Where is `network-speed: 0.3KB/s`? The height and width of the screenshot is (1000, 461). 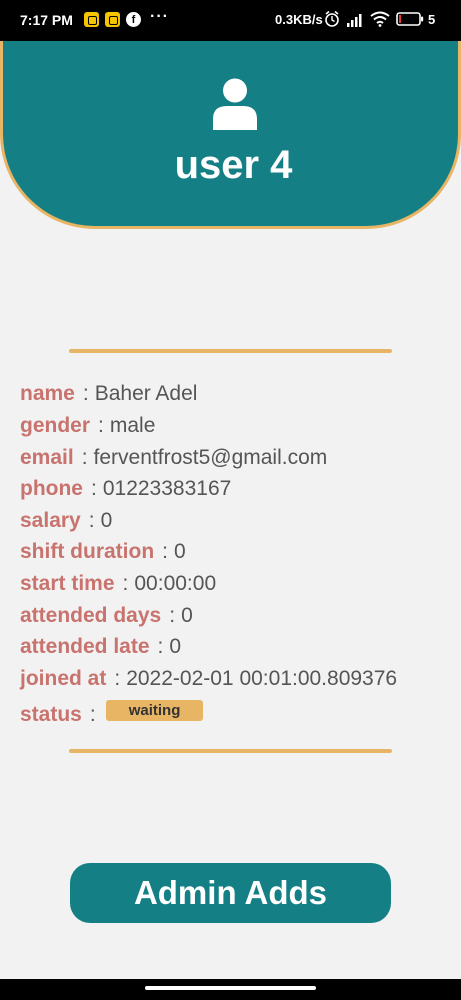 network-speed: 0.3KB/s is located at coordinates (299, 19).